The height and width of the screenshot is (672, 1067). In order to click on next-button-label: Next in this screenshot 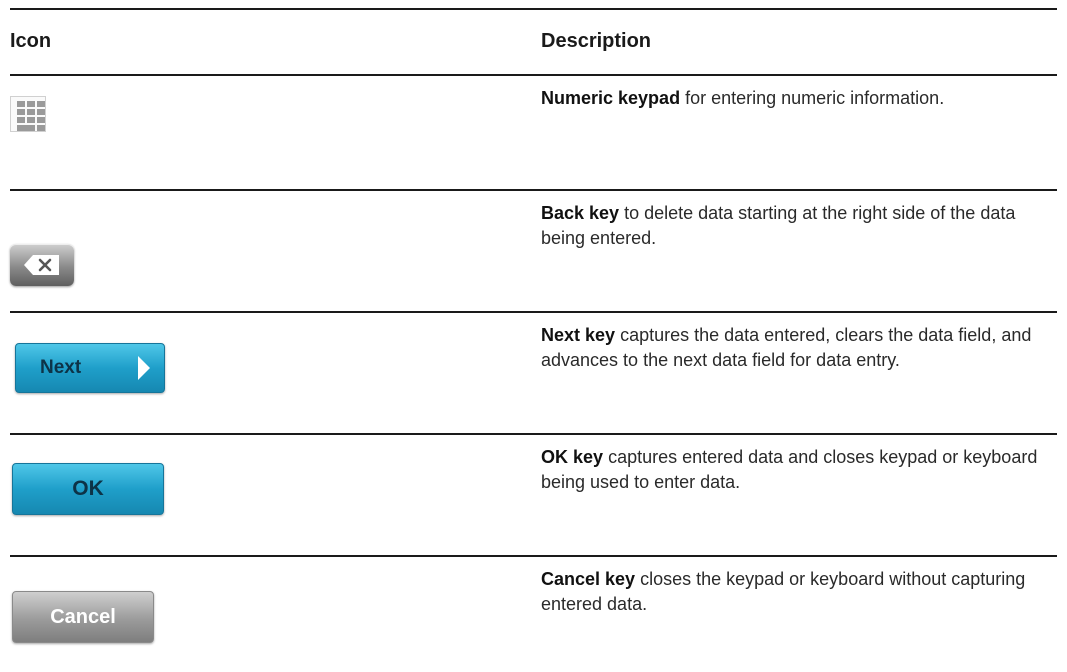, I will do `click(61, 367)`.